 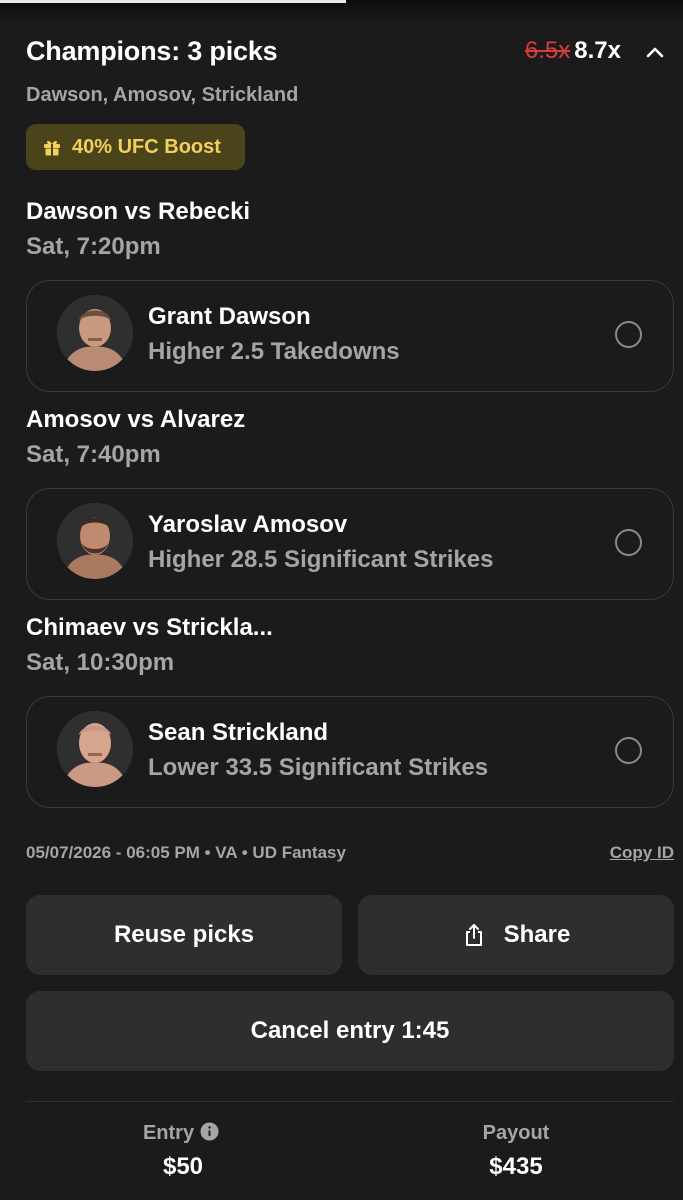 I want to click on reuse-picks-button: Reuse picks, so click(x=184, y=935).